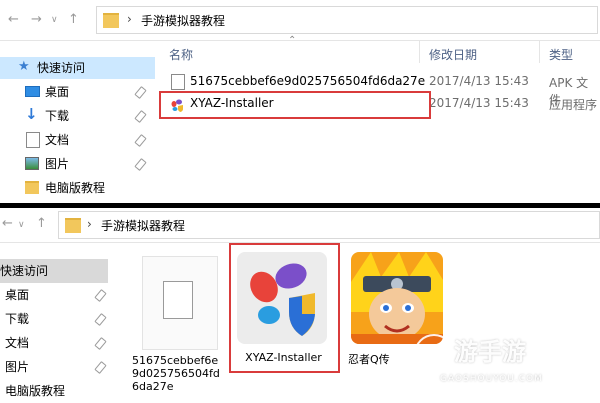 This screenshot has height=403, width=600. Describe the element at coordinates (491, 379) in the screenshot. I see `watermark-url: GAOSHOUYOU.COM` at that location.